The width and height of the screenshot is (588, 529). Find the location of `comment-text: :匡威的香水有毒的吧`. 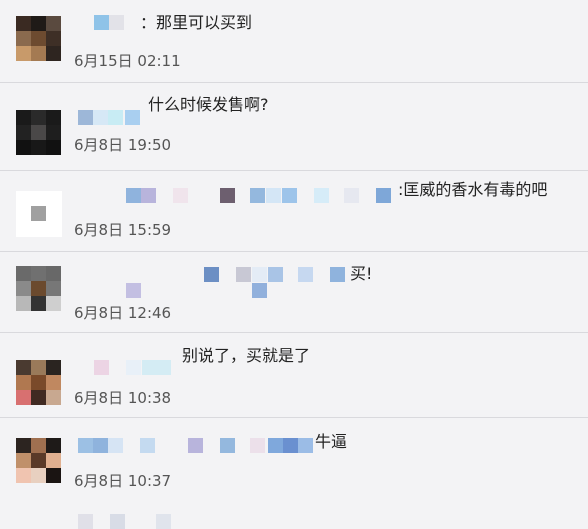

comment-text: :匡威的香水有毒的吧 is located at coordinates (473, 189).